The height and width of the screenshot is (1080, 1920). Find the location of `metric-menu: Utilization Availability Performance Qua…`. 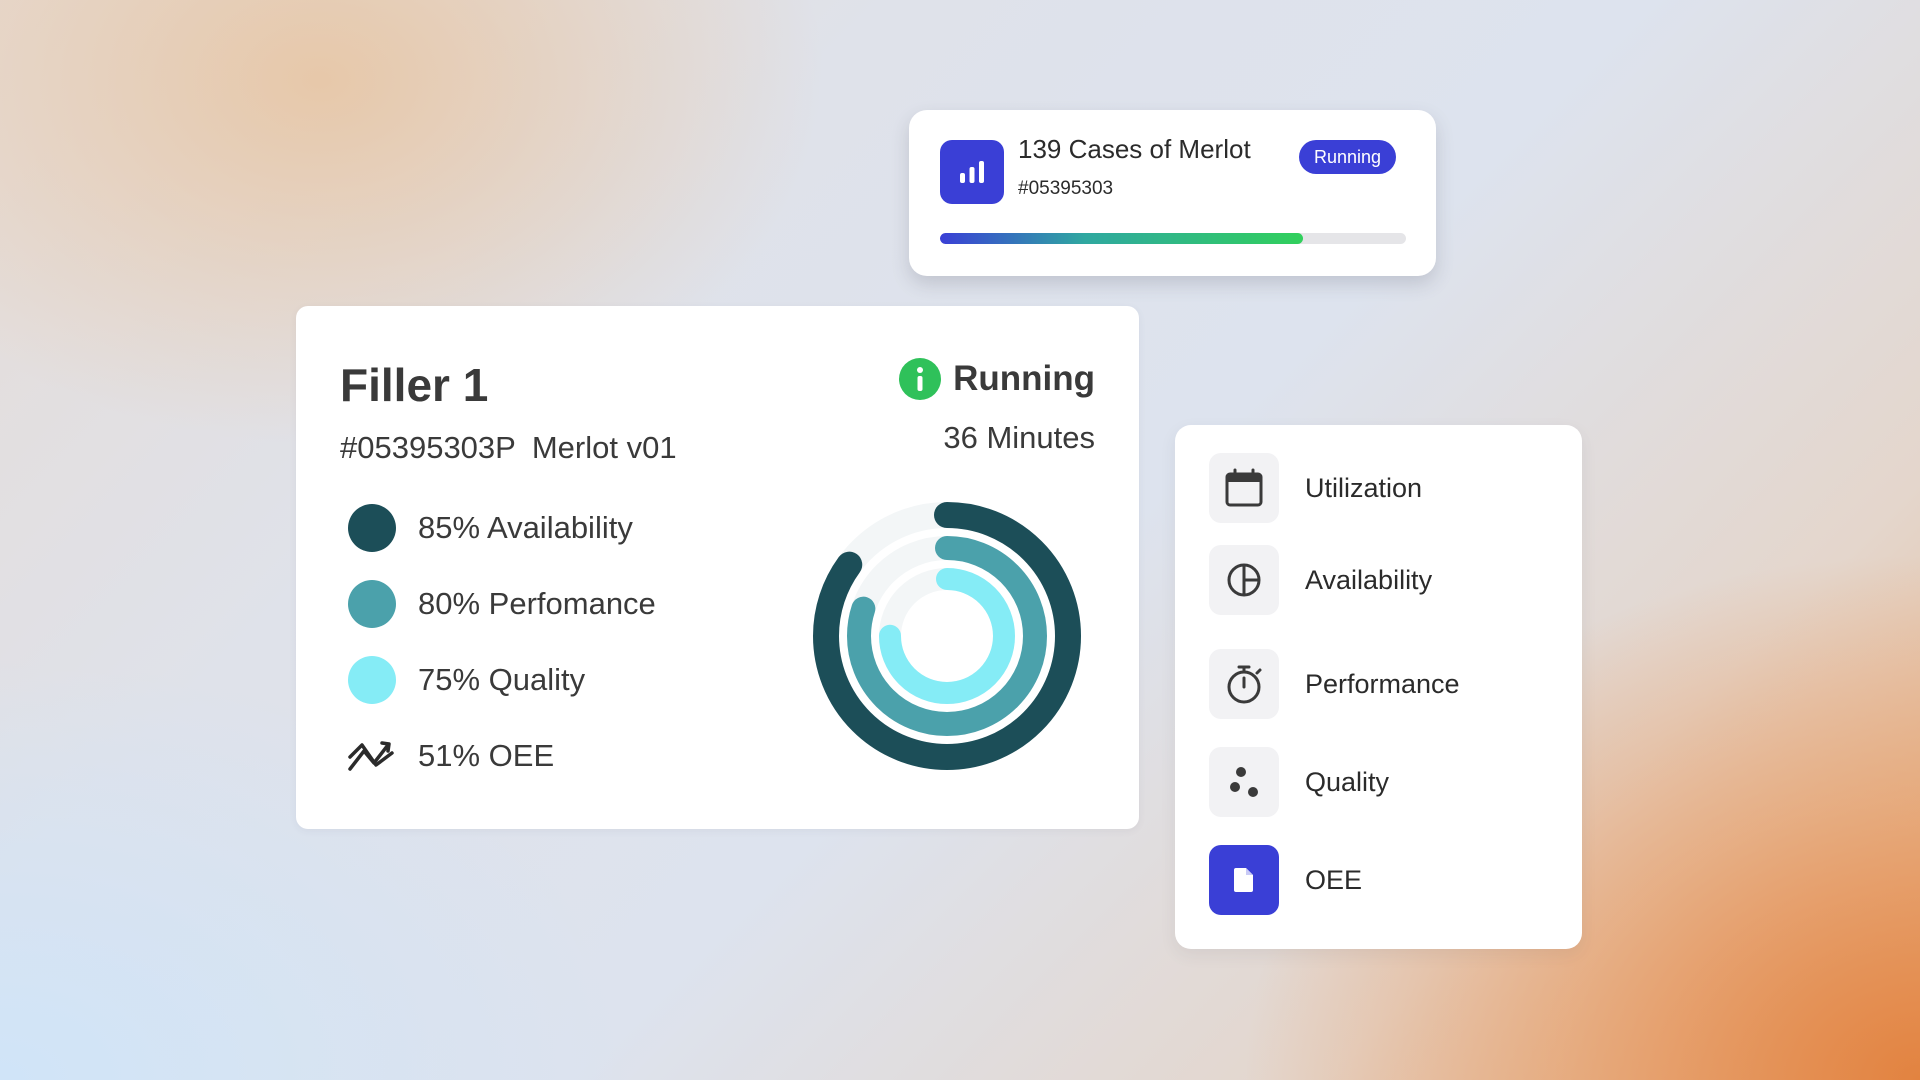

metric-menu: Utilization Availability Performance Qua… is located at coordinates (1378, 687).